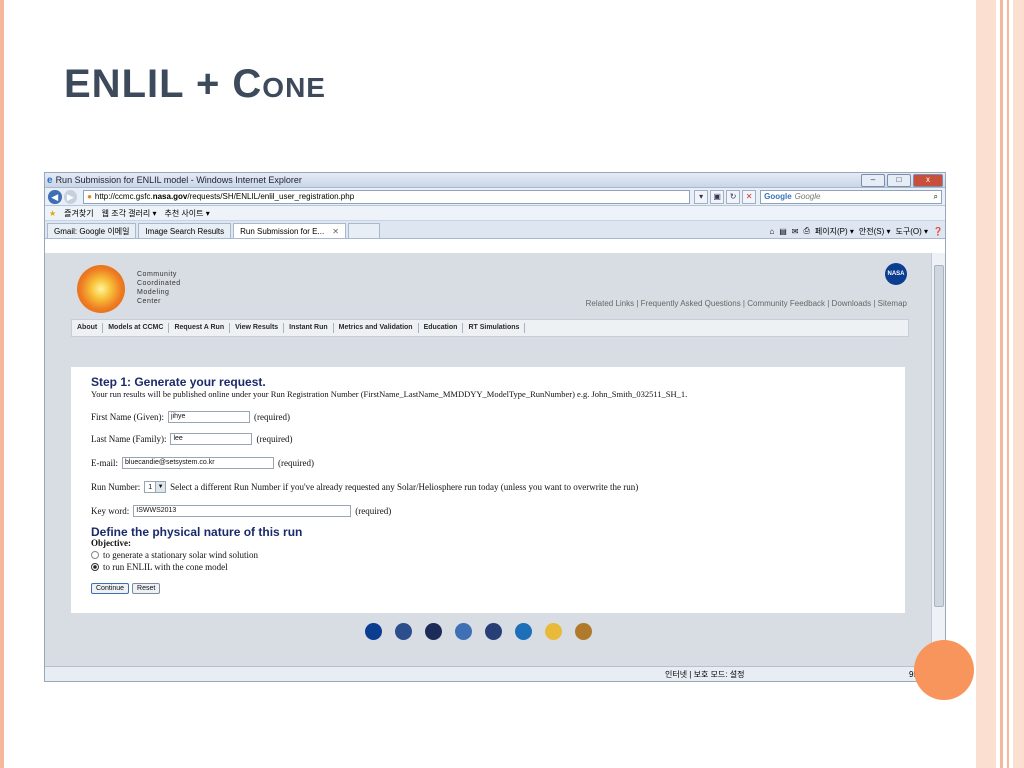 The width and height of the screenshot is (1024, 768). I want to click on new-tab-button, so click(363, 230).